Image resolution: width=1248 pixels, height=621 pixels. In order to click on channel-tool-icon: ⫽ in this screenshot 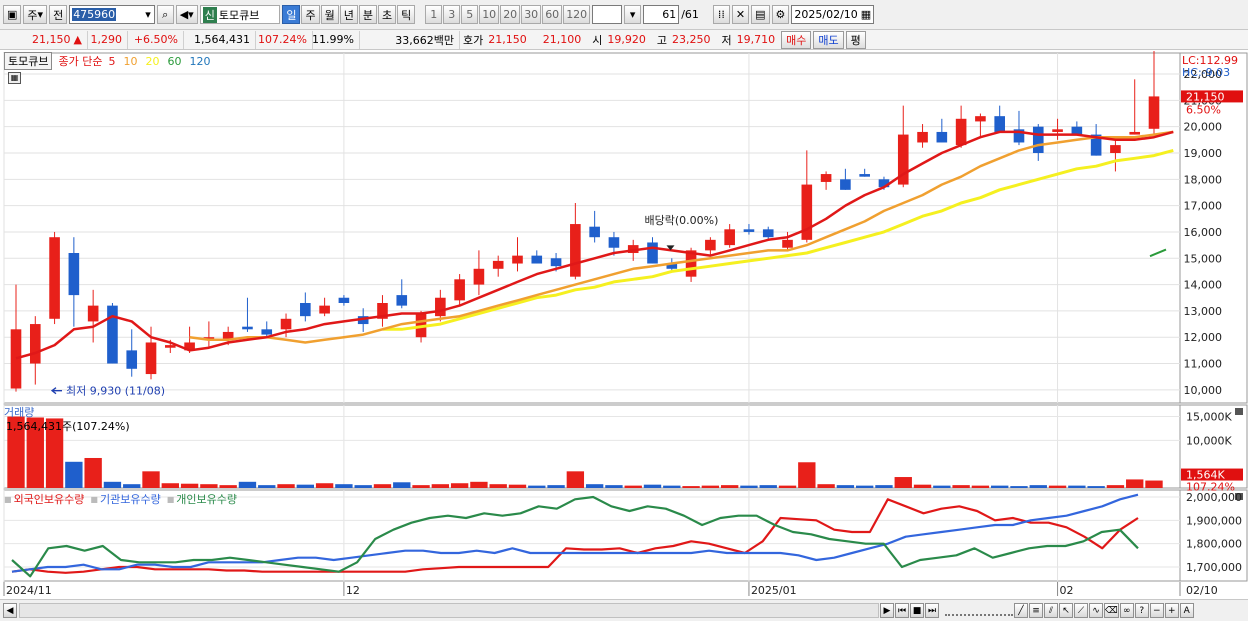, I will do `click(1051, 610)`.